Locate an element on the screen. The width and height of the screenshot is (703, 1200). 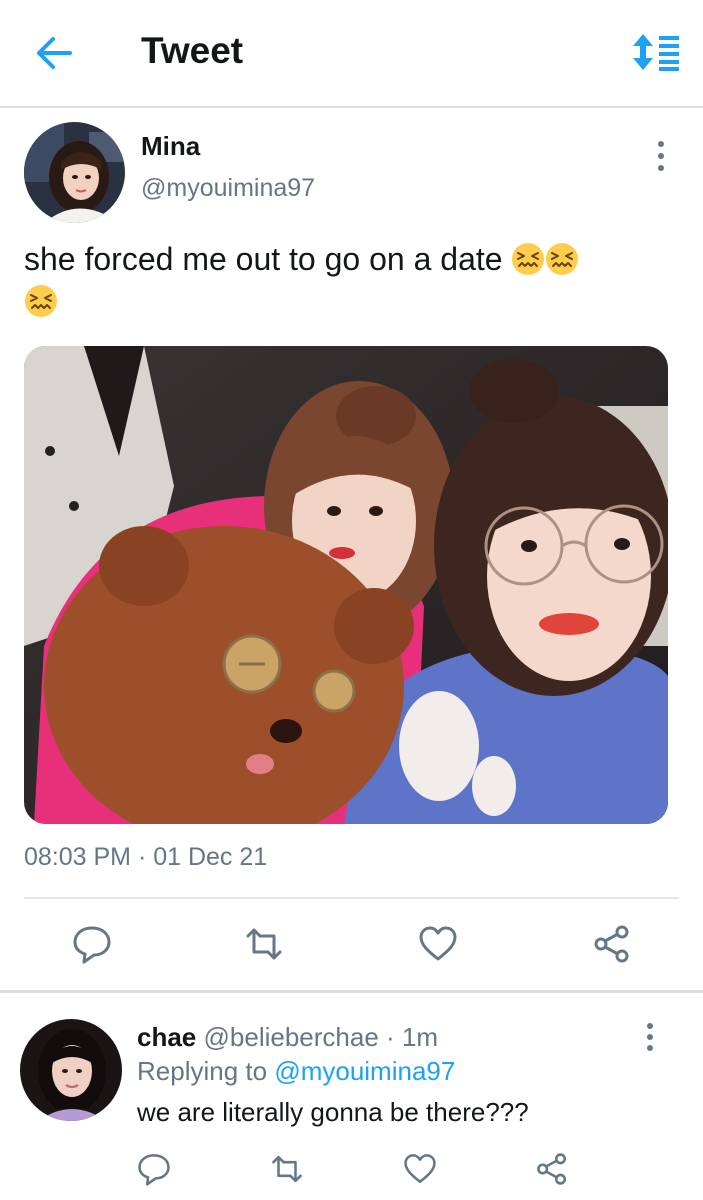
page-title: Tweet is located at coordinates (192, 50).